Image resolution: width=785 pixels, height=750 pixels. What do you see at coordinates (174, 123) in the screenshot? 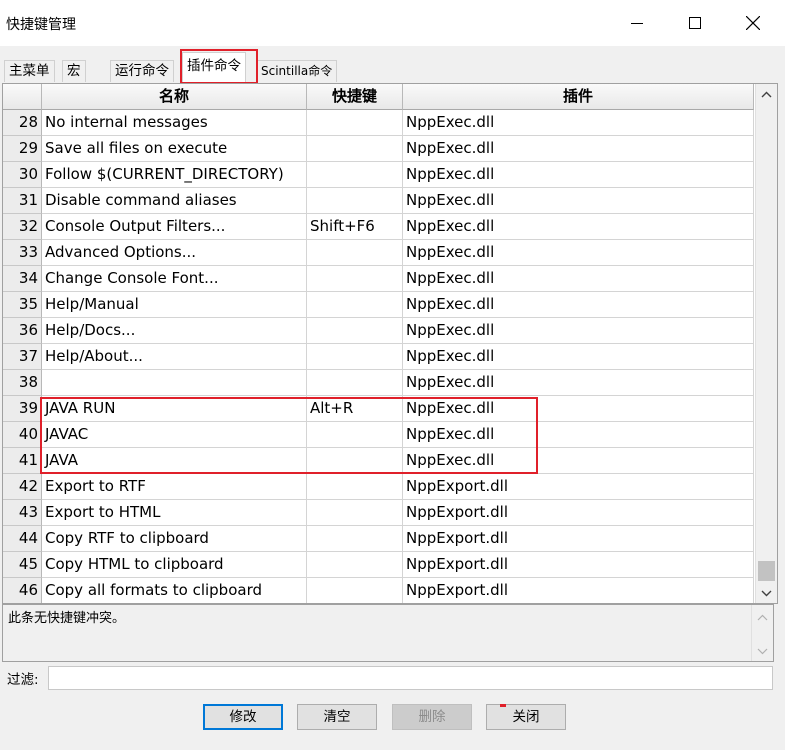
I see `command-name-cell: No internal messages` at bounding box center [174, 123].